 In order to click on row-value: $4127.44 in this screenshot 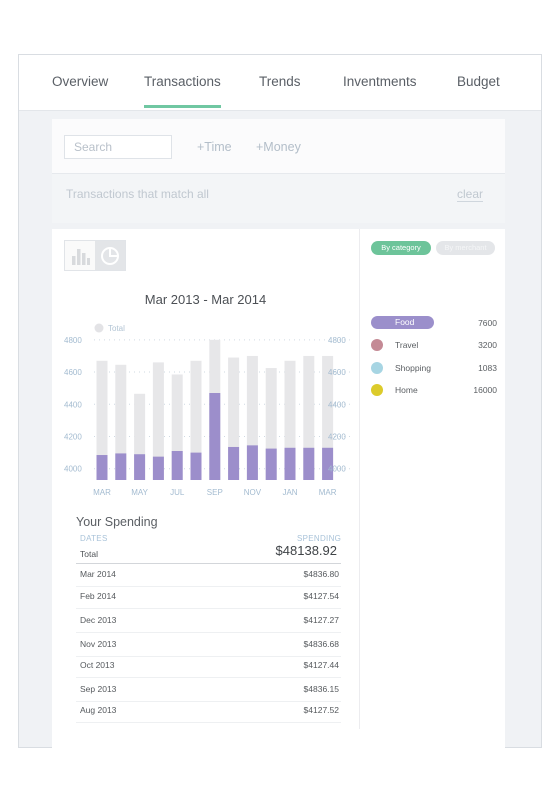, I will do `click(321, 665)`.